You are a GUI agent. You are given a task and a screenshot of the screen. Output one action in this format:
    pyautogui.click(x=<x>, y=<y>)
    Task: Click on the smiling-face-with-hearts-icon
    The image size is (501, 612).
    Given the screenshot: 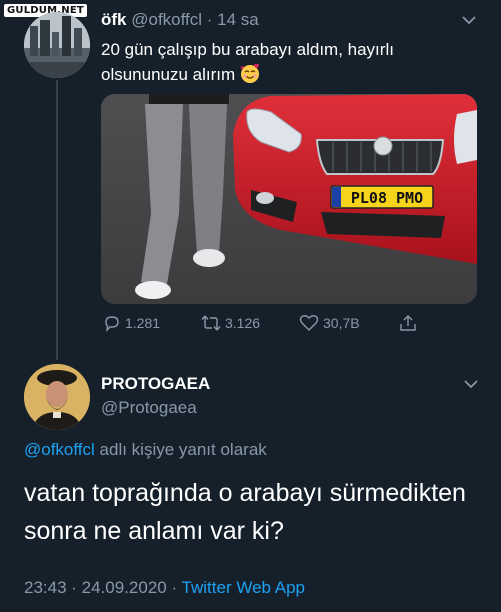 What is the action you would take?
    pyautogui.click(x=250, y=73)
    